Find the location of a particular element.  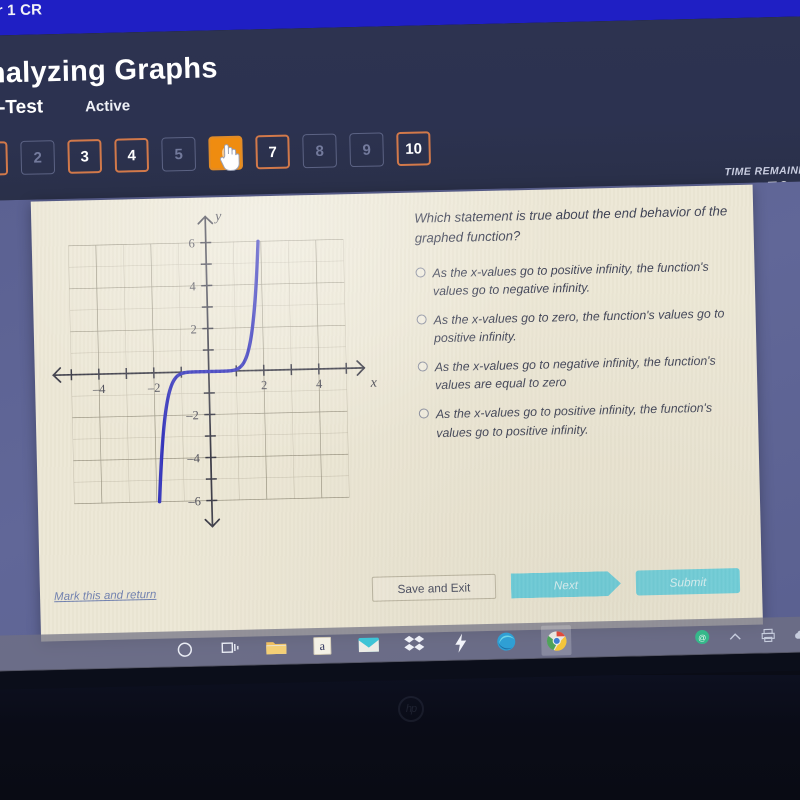

mark-this-and-return-link: Mark this and return is located at coordinates (105, 596).